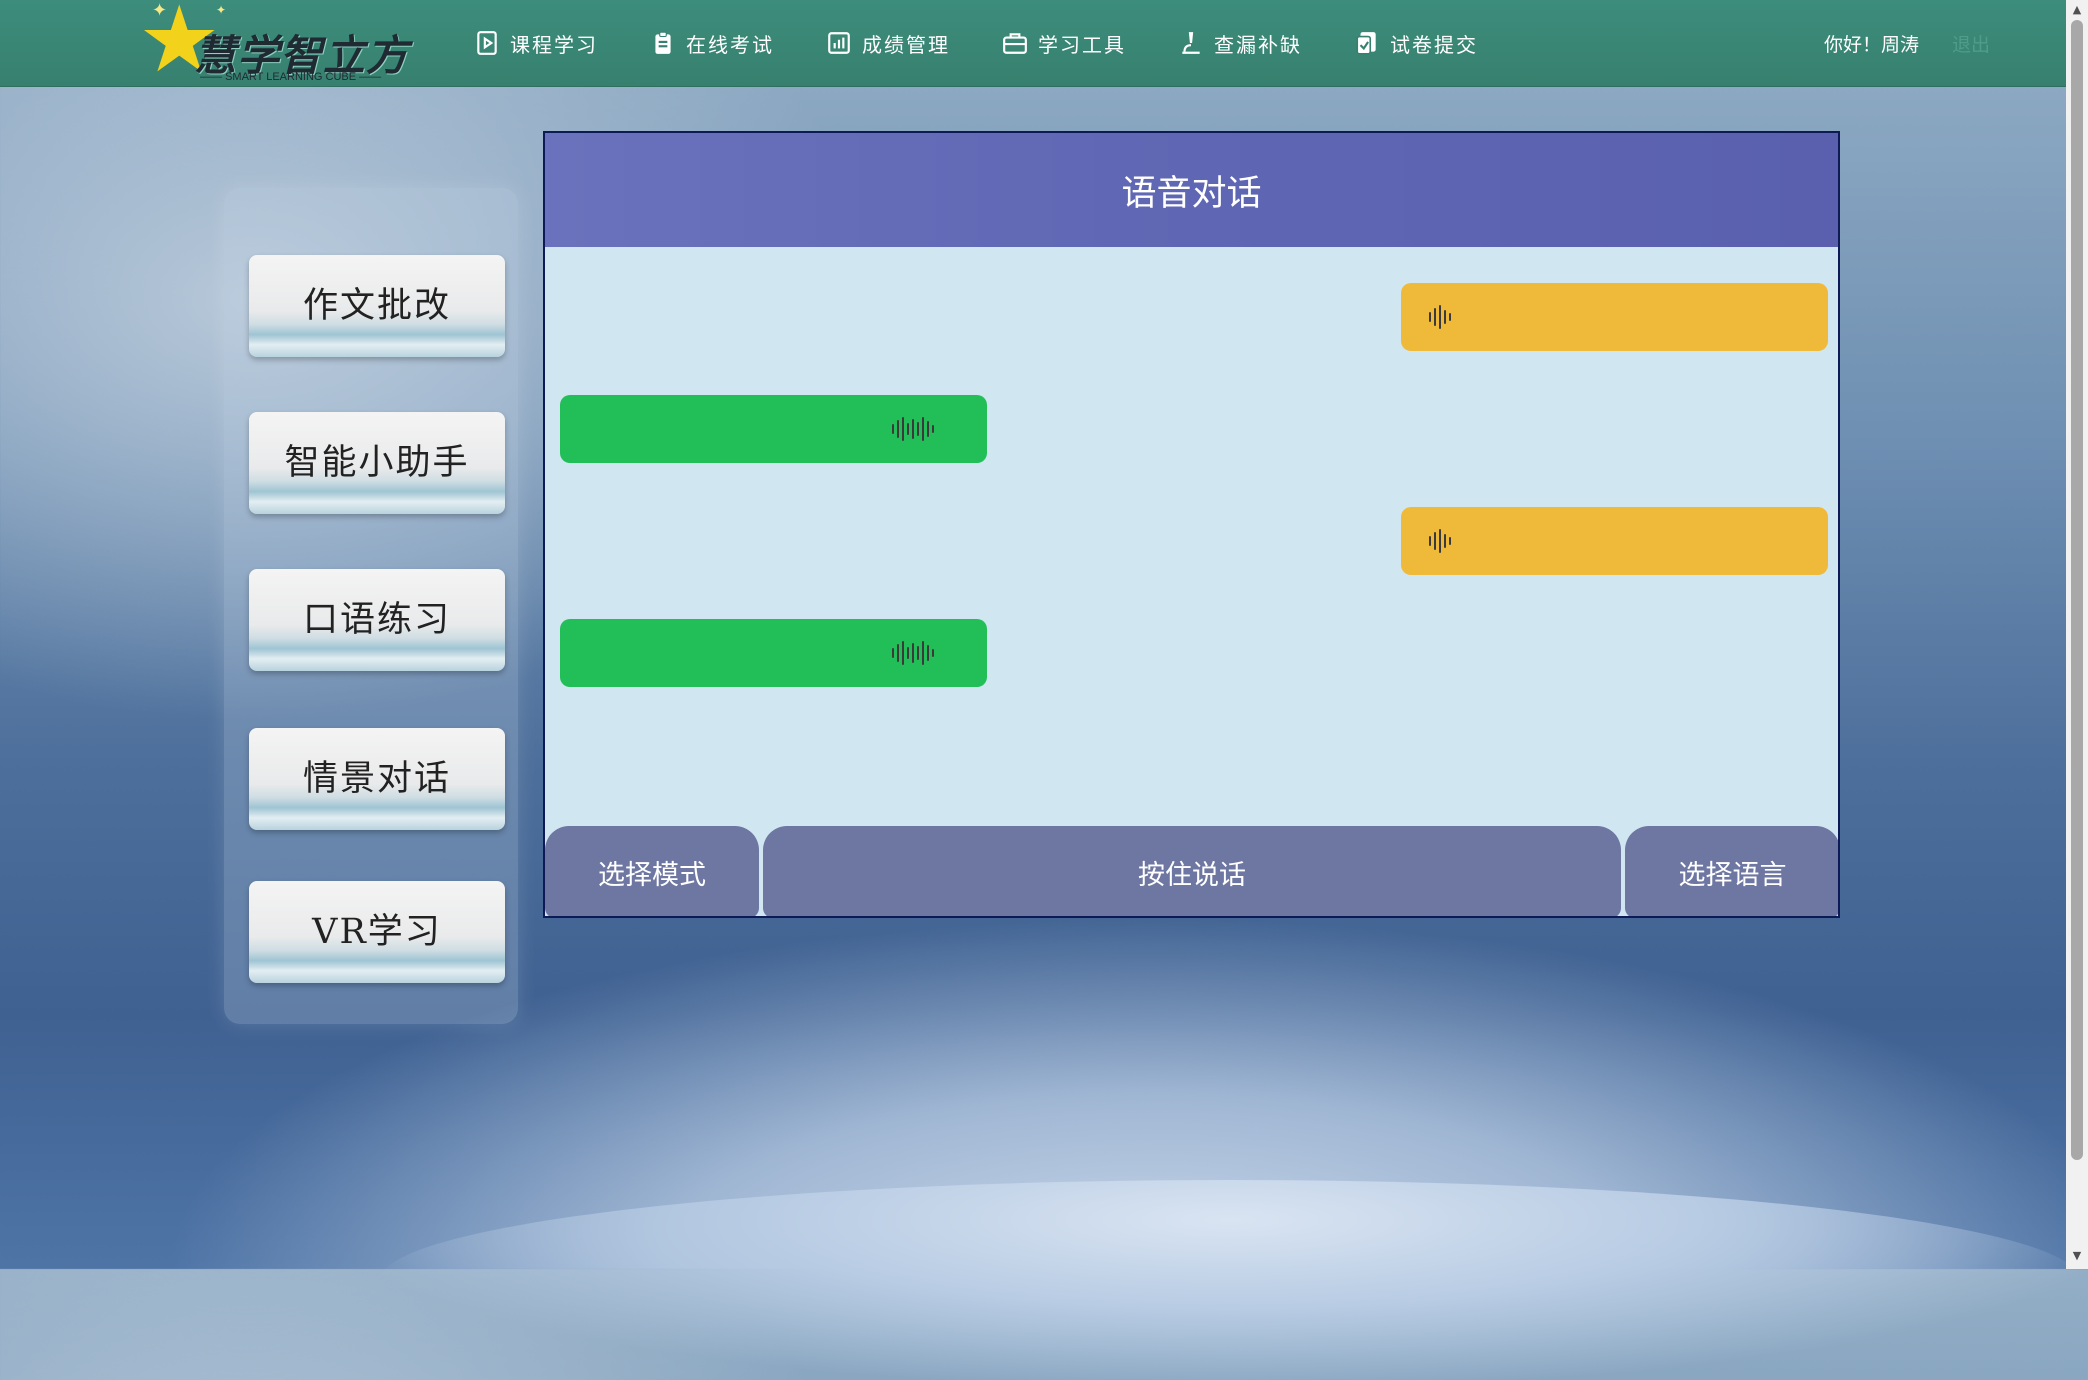 This screenshot has width=2088, height=1380. I want to click on sidebar-item-scenario-dialogue: 情景对话, so click(377, 779).